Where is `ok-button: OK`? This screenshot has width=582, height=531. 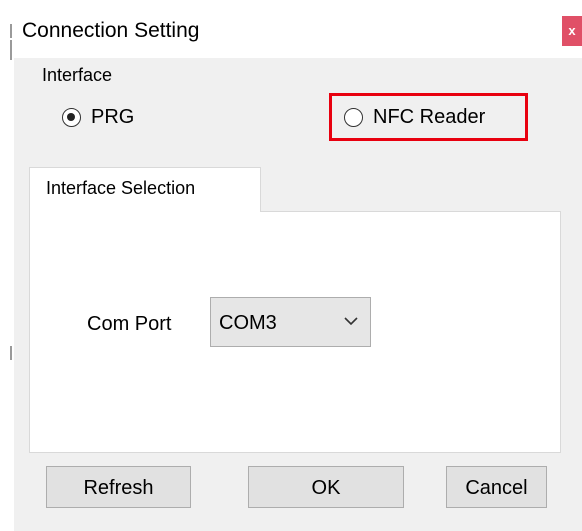
ok-button: OK is located at coordinates (326, 487).